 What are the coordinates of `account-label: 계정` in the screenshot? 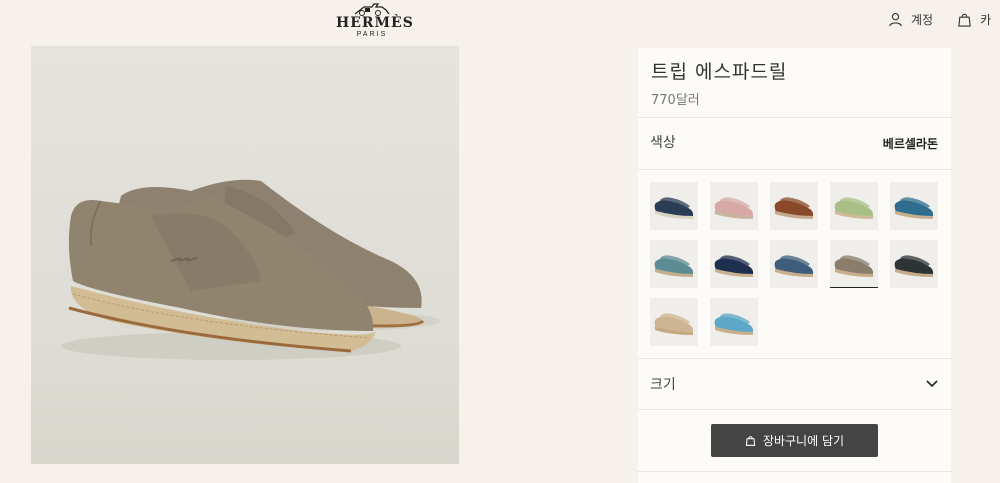 It's located at (922, 20).